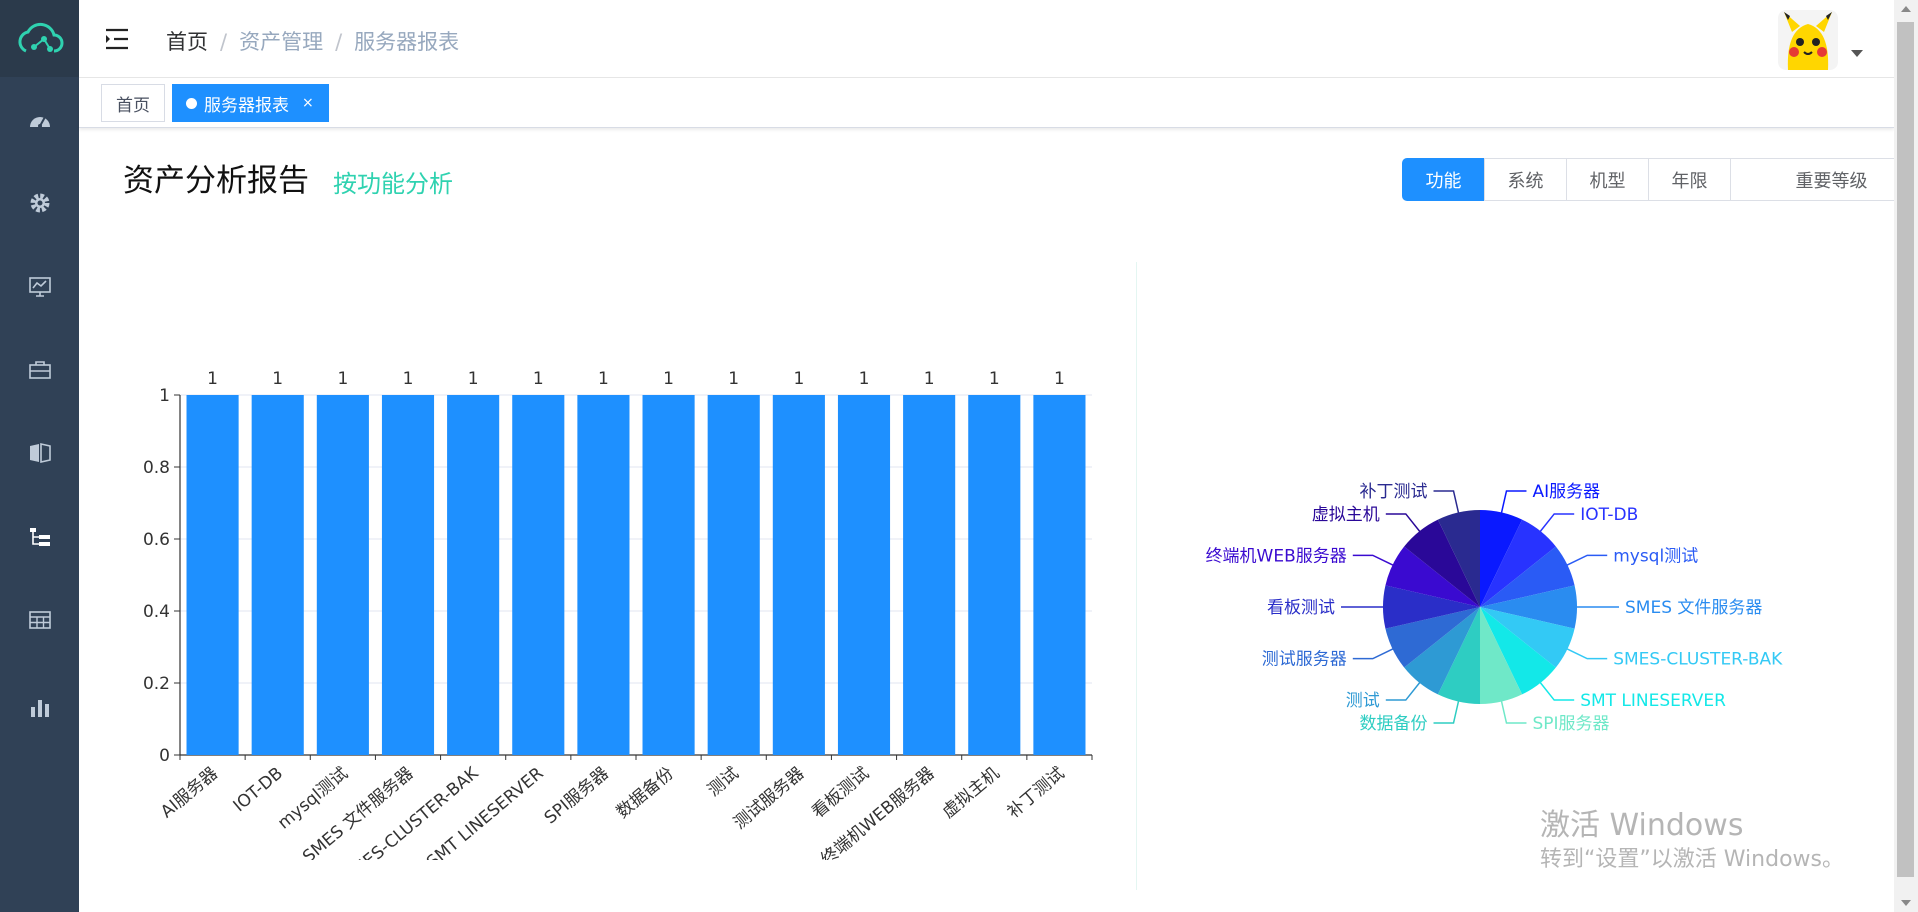 The height and width of the screenshot is (912, 1918). What do you see at coordinates (1301, 608) in the screenshot?
I see `pie-label: 看板测试` at bounding box center [1301, 608].